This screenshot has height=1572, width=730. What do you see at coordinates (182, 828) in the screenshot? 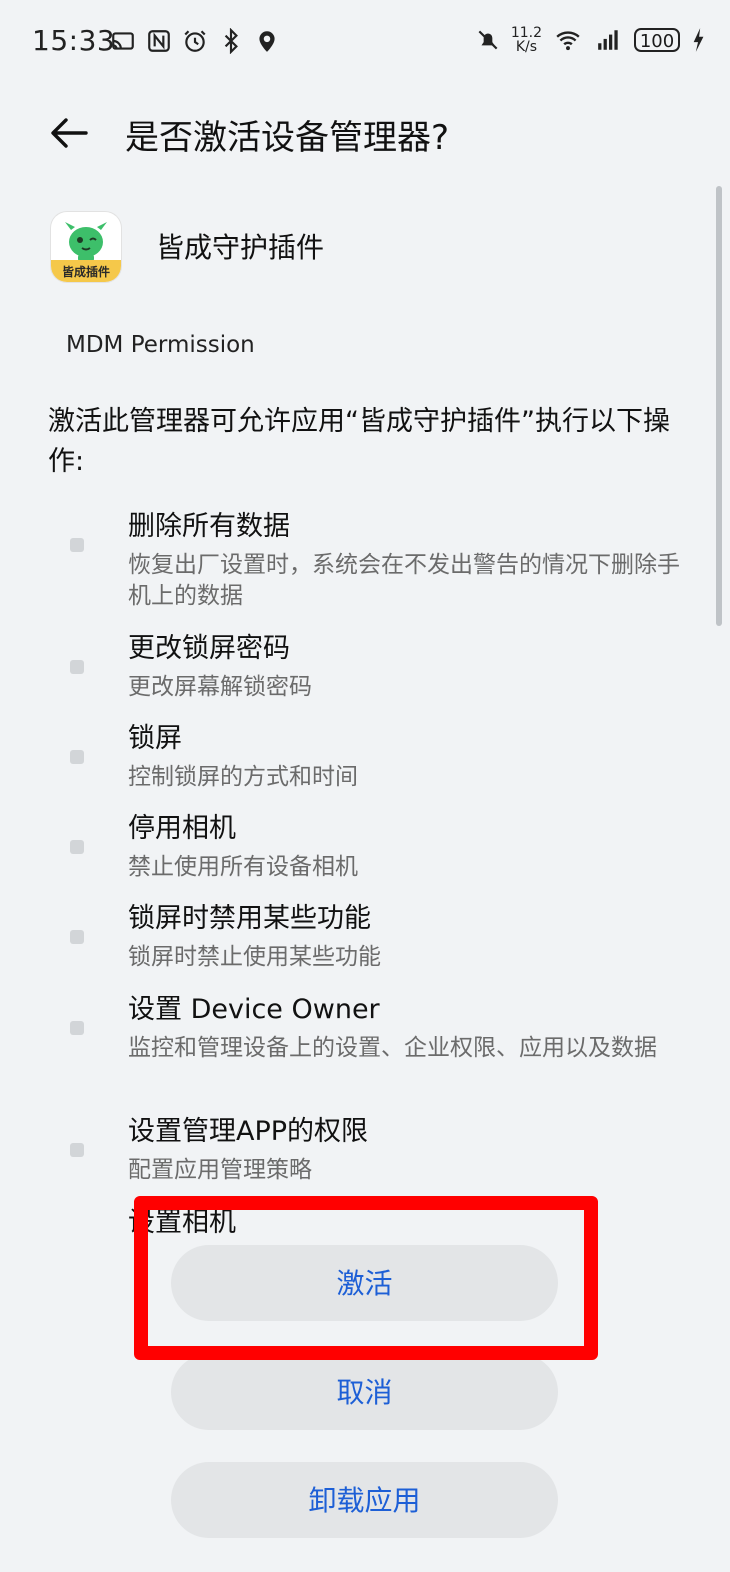
I see `permission-title: 停用相机` at bounding box center [182, 828].